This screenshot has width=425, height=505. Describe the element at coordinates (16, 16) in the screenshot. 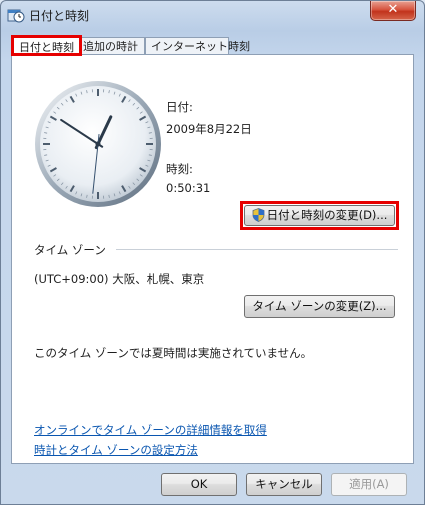

I see `clock-calendar-icon` at that location.